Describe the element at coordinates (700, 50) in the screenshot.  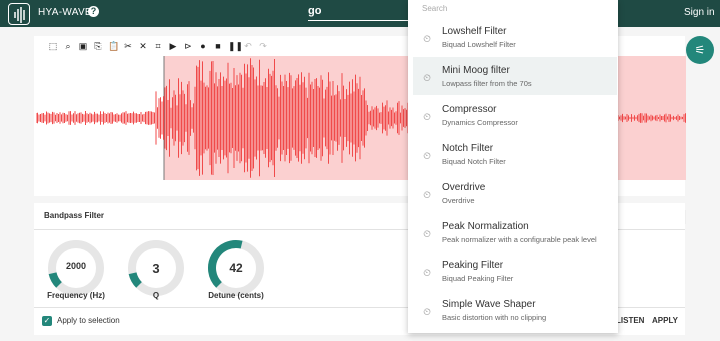
I see `effects-settings-button: ⚟` at that location.